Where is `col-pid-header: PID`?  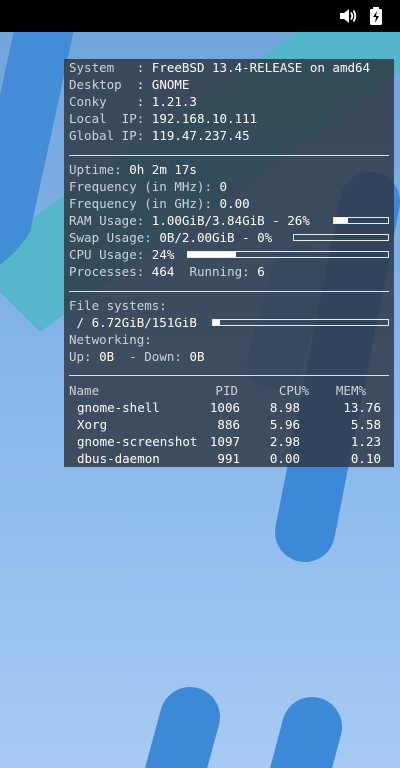
col-pid-header: PID is located at coordinates (226, 390).